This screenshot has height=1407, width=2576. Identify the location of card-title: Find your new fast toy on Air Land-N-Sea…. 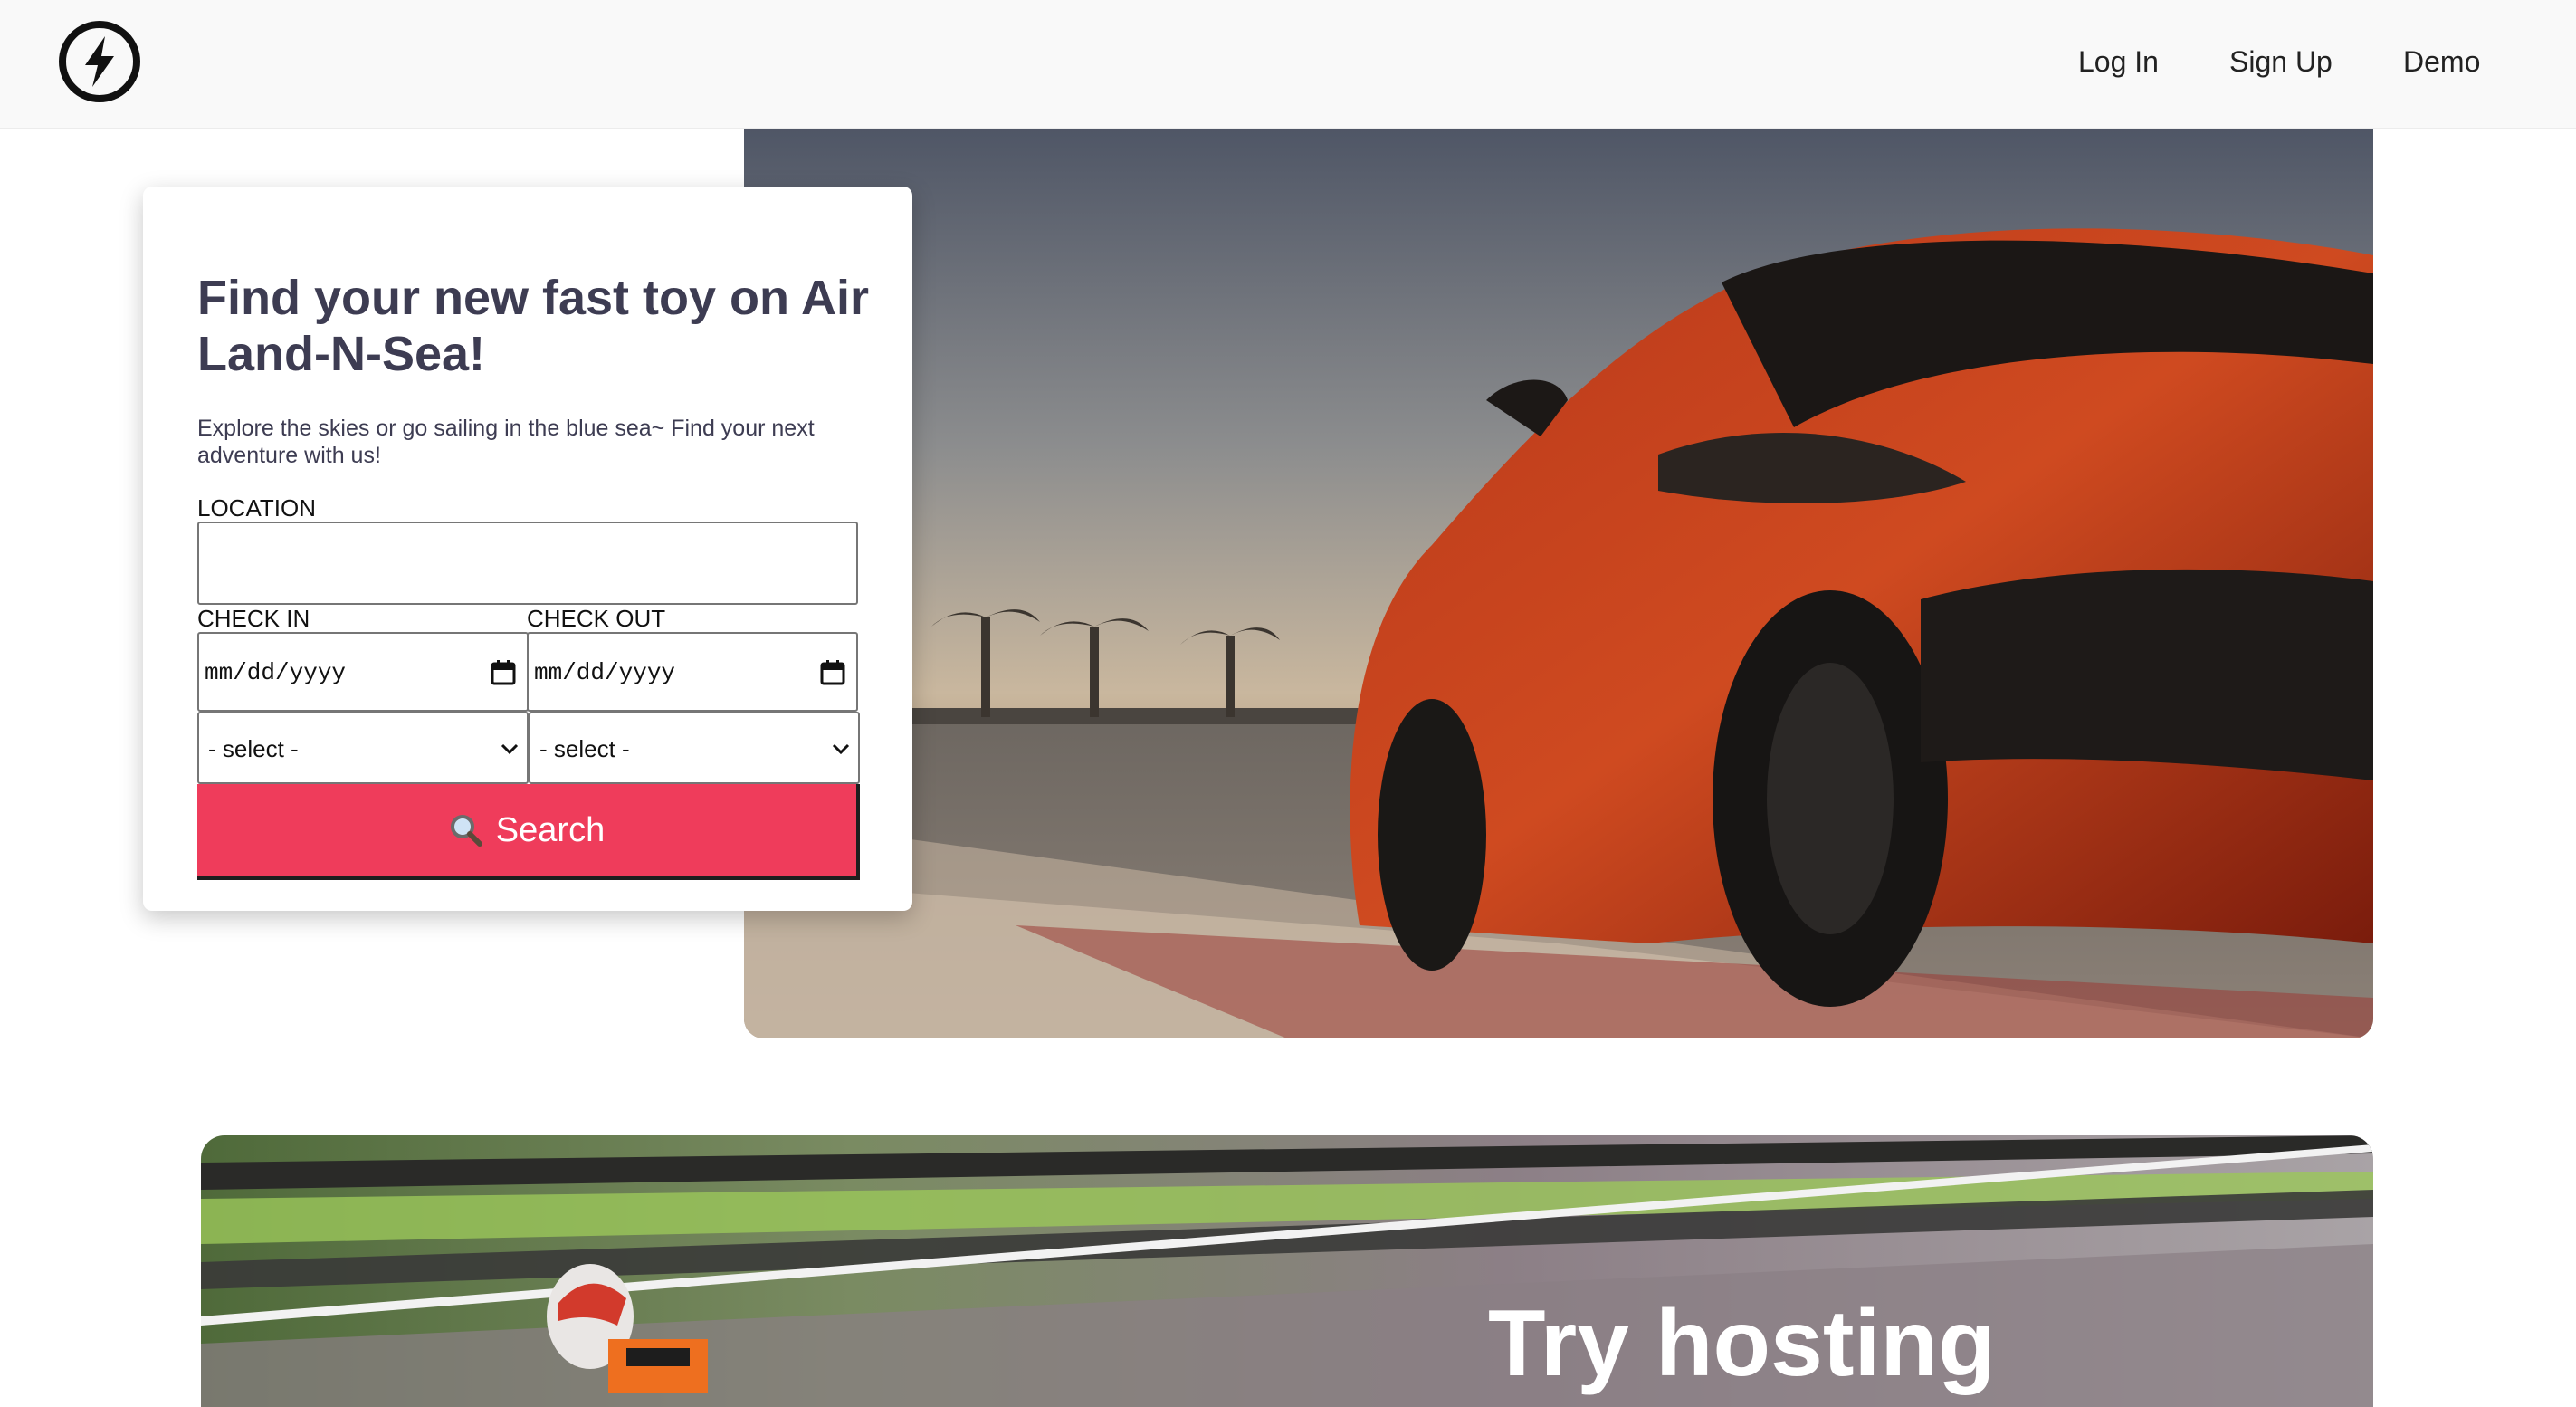
(534, 326).